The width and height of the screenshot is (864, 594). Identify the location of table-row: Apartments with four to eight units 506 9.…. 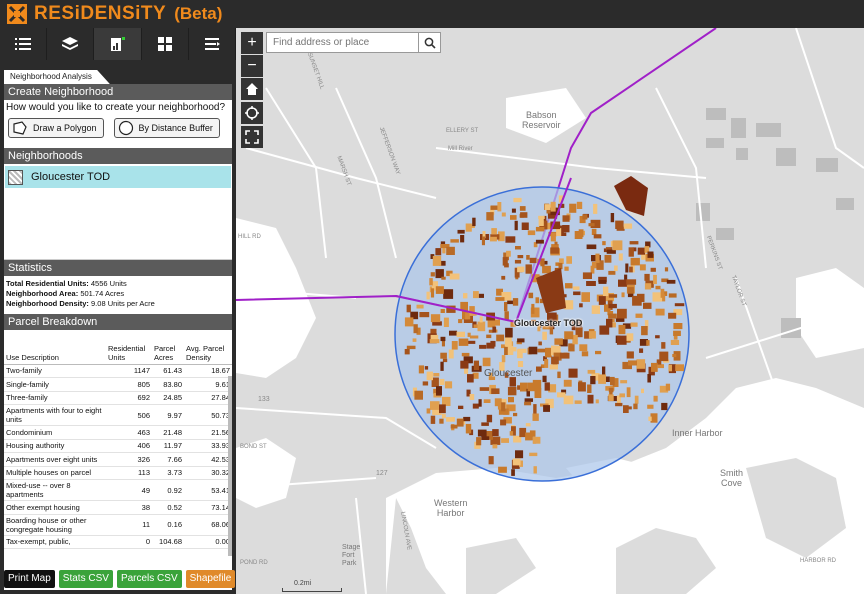
(118, 415).